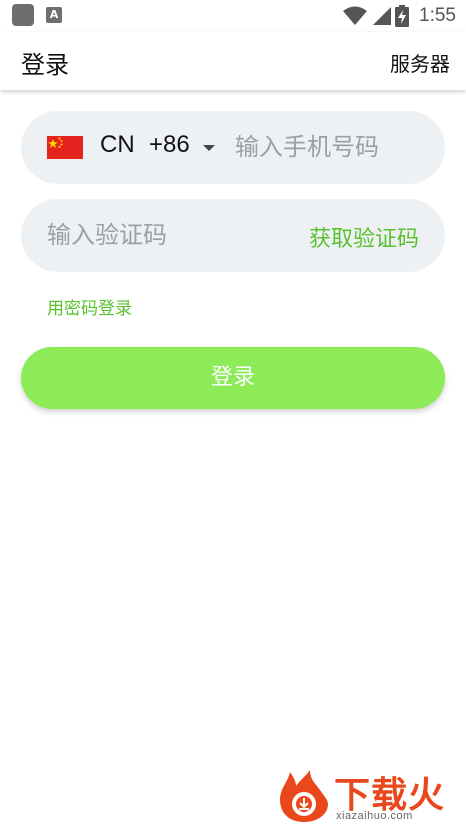 This screenshot has width=466, height=828. I want to click on password-login-link: 用密码登录, so click(89, 306).